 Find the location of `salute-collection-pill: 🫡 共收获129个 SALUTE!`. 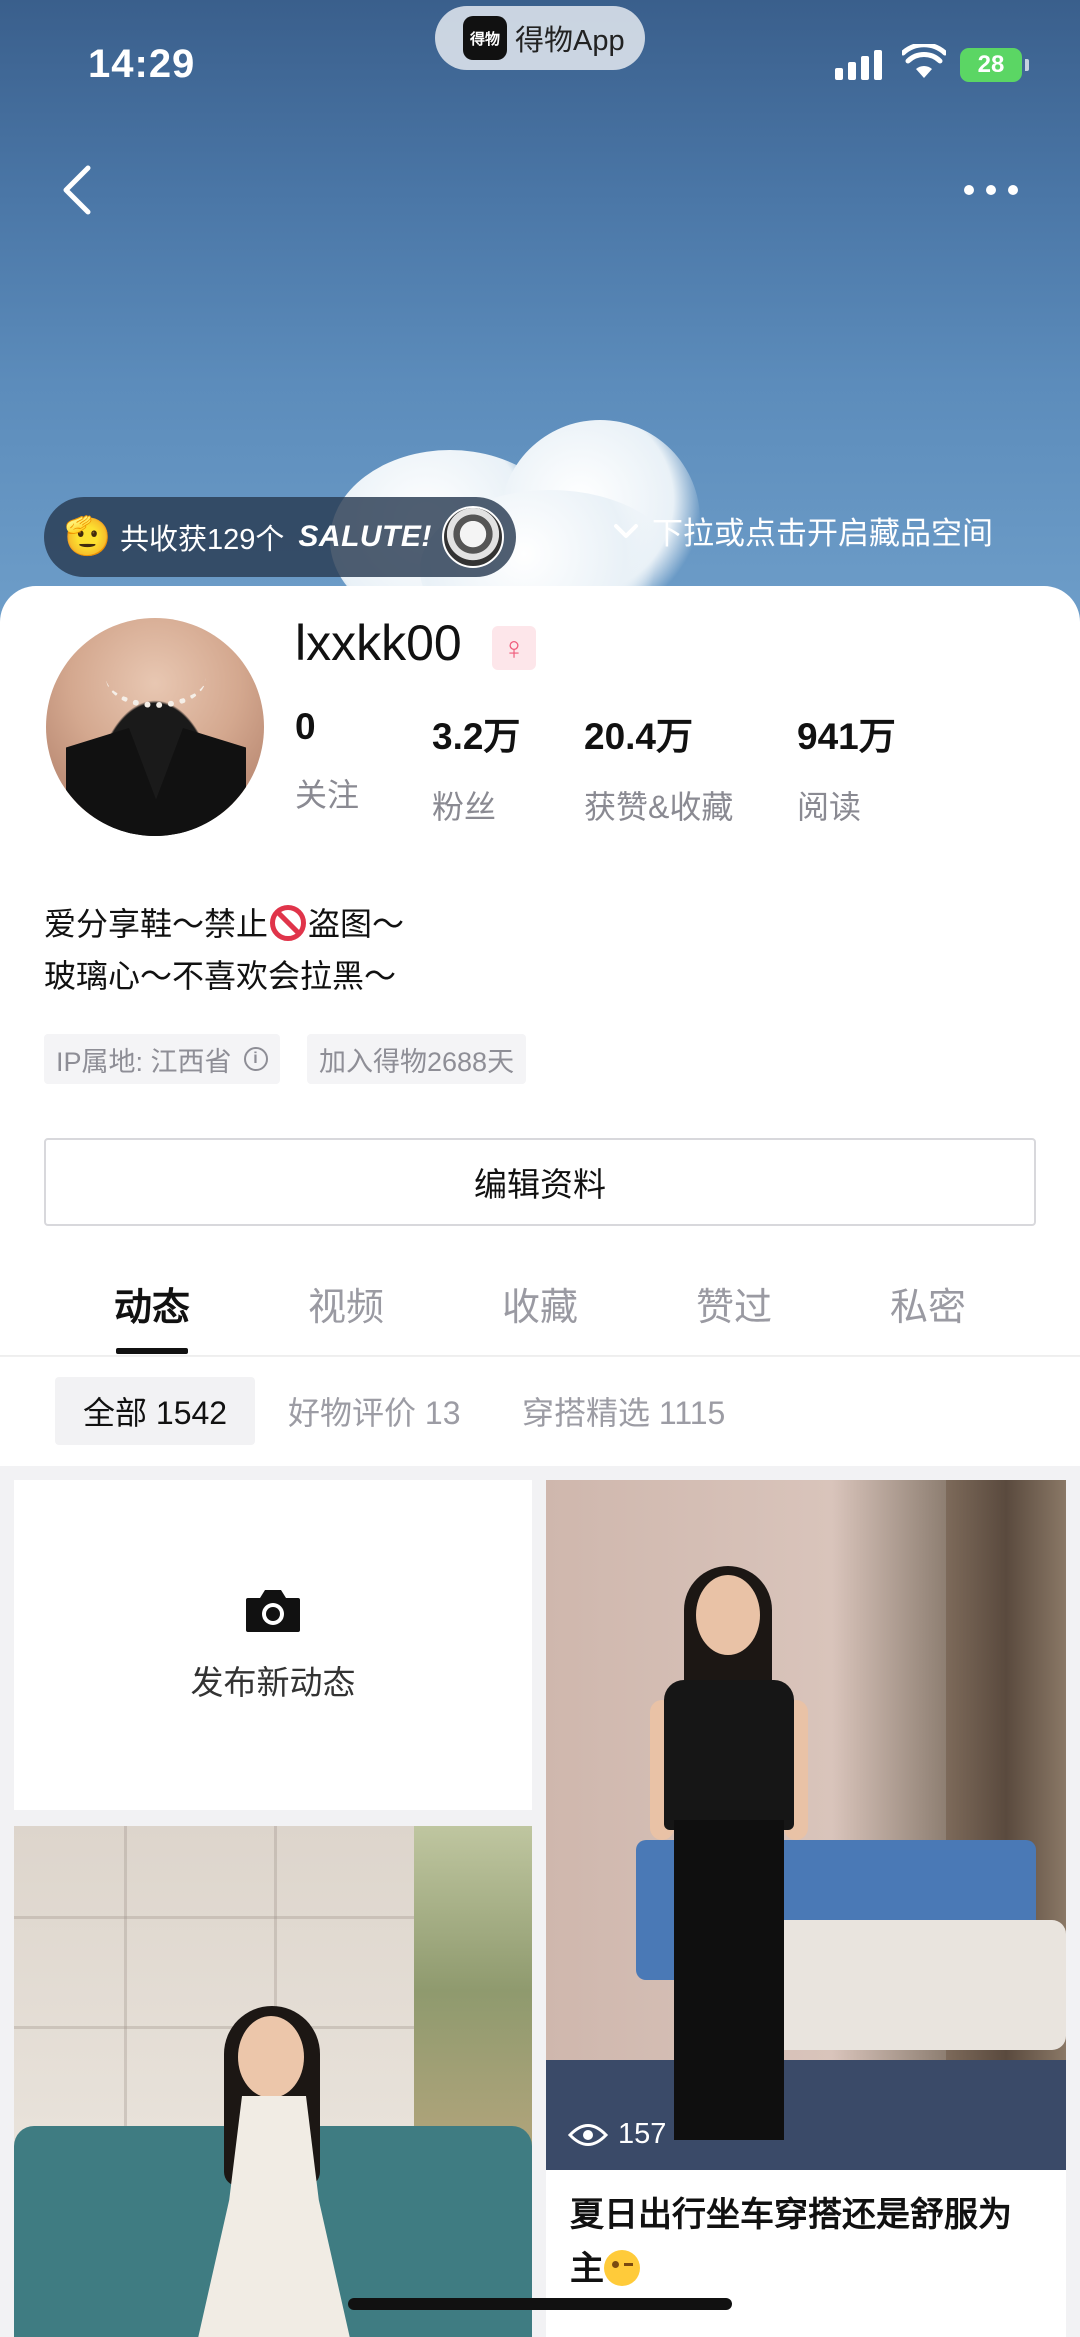

salute-collection-pill: 🫡 共收获129个 SALUTE! is located at coordinates (280, 537).